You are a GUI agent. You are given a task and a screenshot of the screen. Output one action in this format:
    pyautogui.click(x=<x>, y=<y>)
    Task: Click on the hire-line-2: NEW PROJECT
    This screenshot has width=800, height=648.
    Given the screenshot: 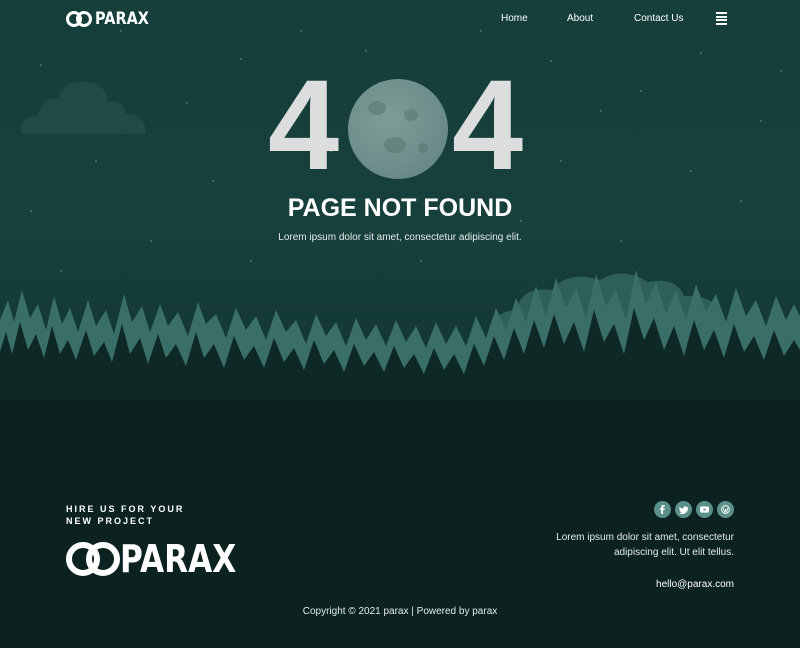 What is the action you would take?
    pyautogui.click(x=110, y=521)
    